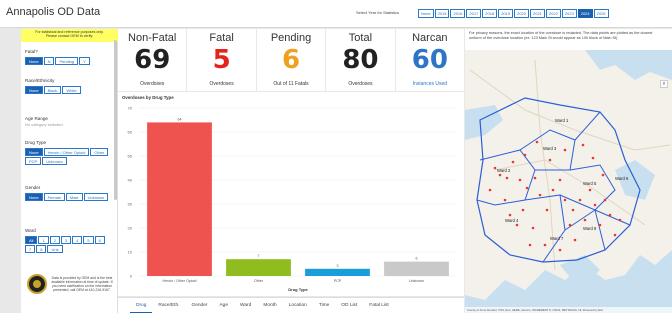 The height and width of the screenshot is (313, 672). Describe the element at coordinates (66, 240) in the screenshot. I see `ward-option-3: 3` at that location.